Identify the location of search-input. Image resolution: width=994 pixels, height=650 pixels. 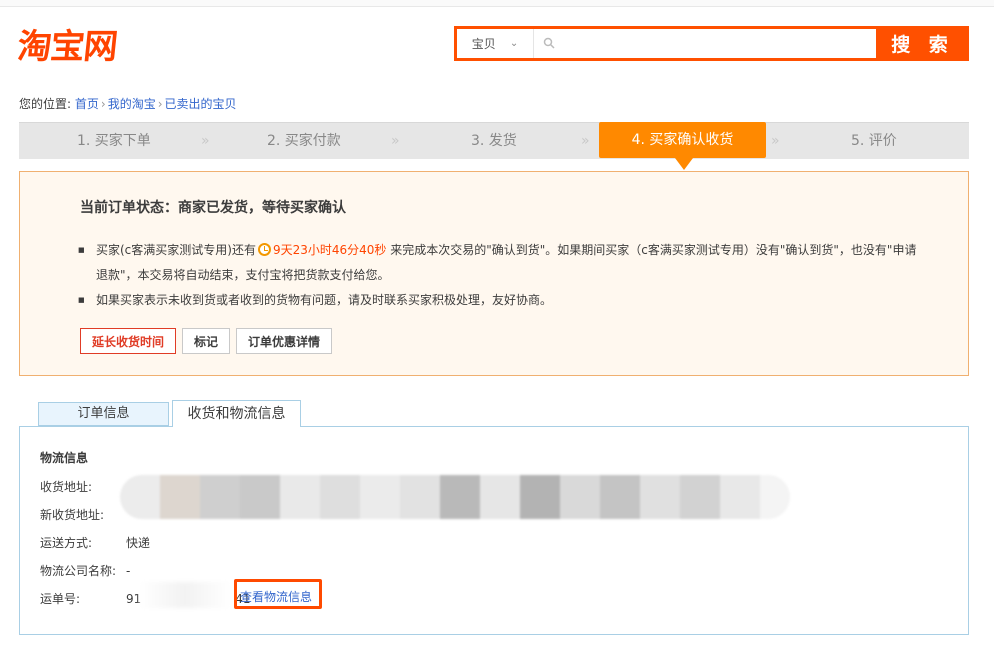
(713, 44).